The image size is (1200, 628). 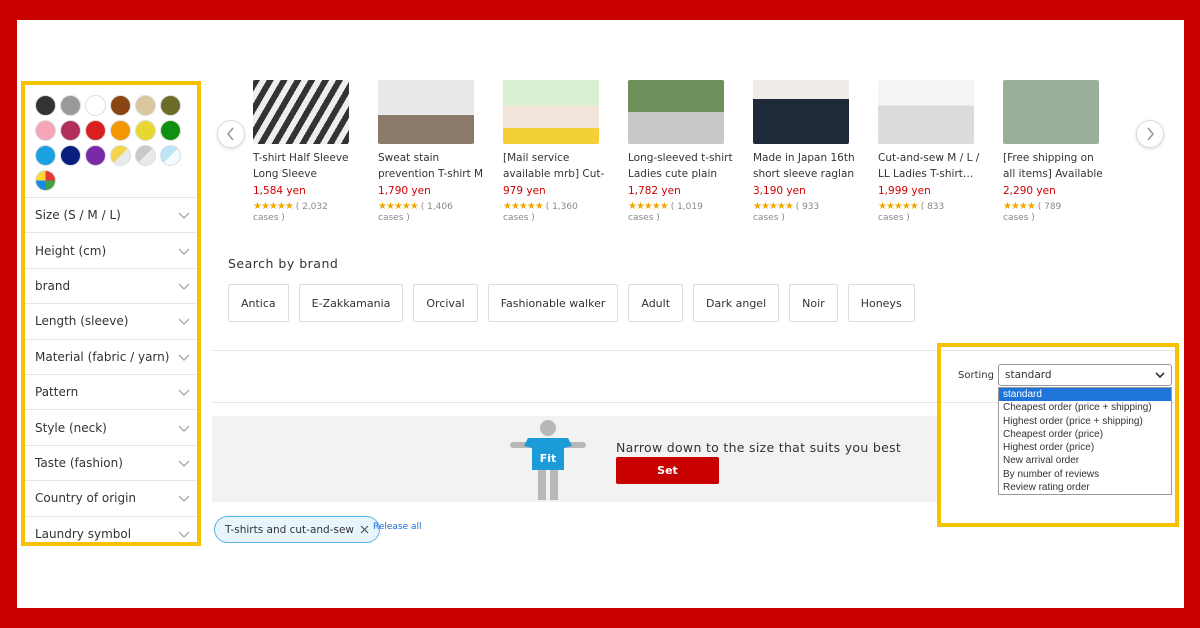 What do you see at coordinates (1085, 474) in the screenshot?
I see `sort-option: By number of reviews` at bounding box center [1085, 474].